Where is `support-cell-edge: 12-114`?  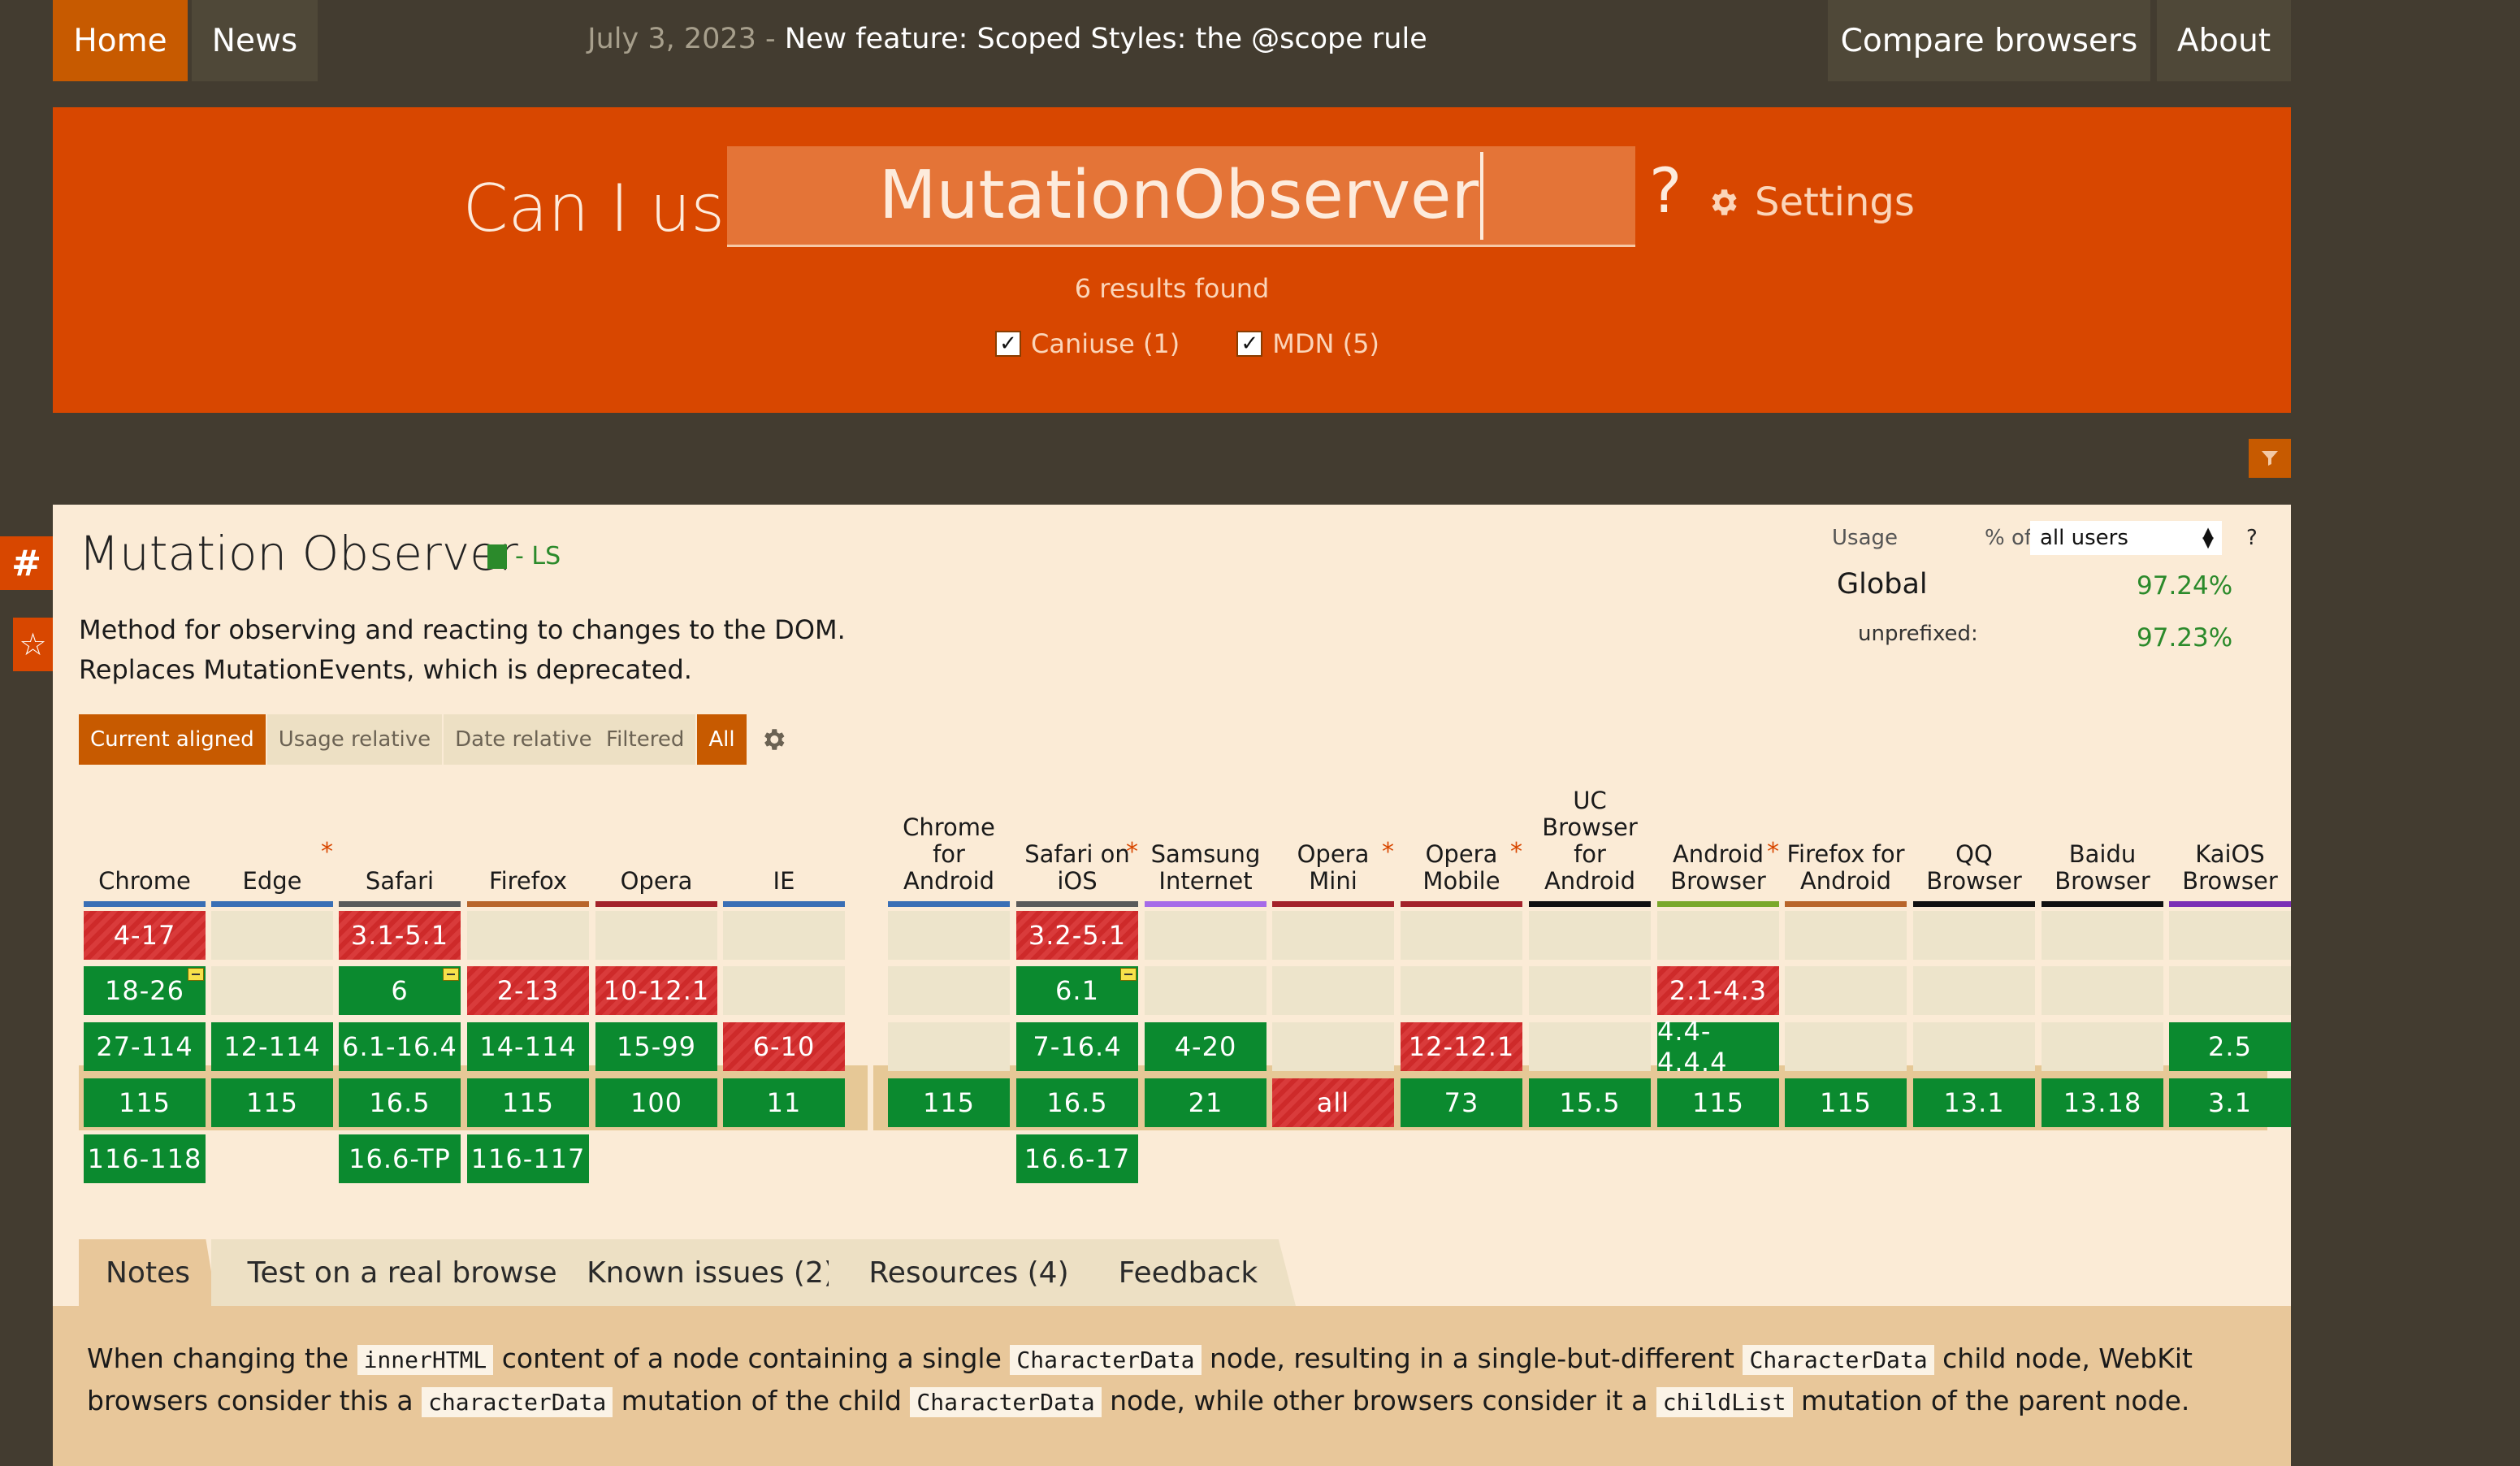
support-cell-edge: 12-114 is located at coordinates (272, 1046).